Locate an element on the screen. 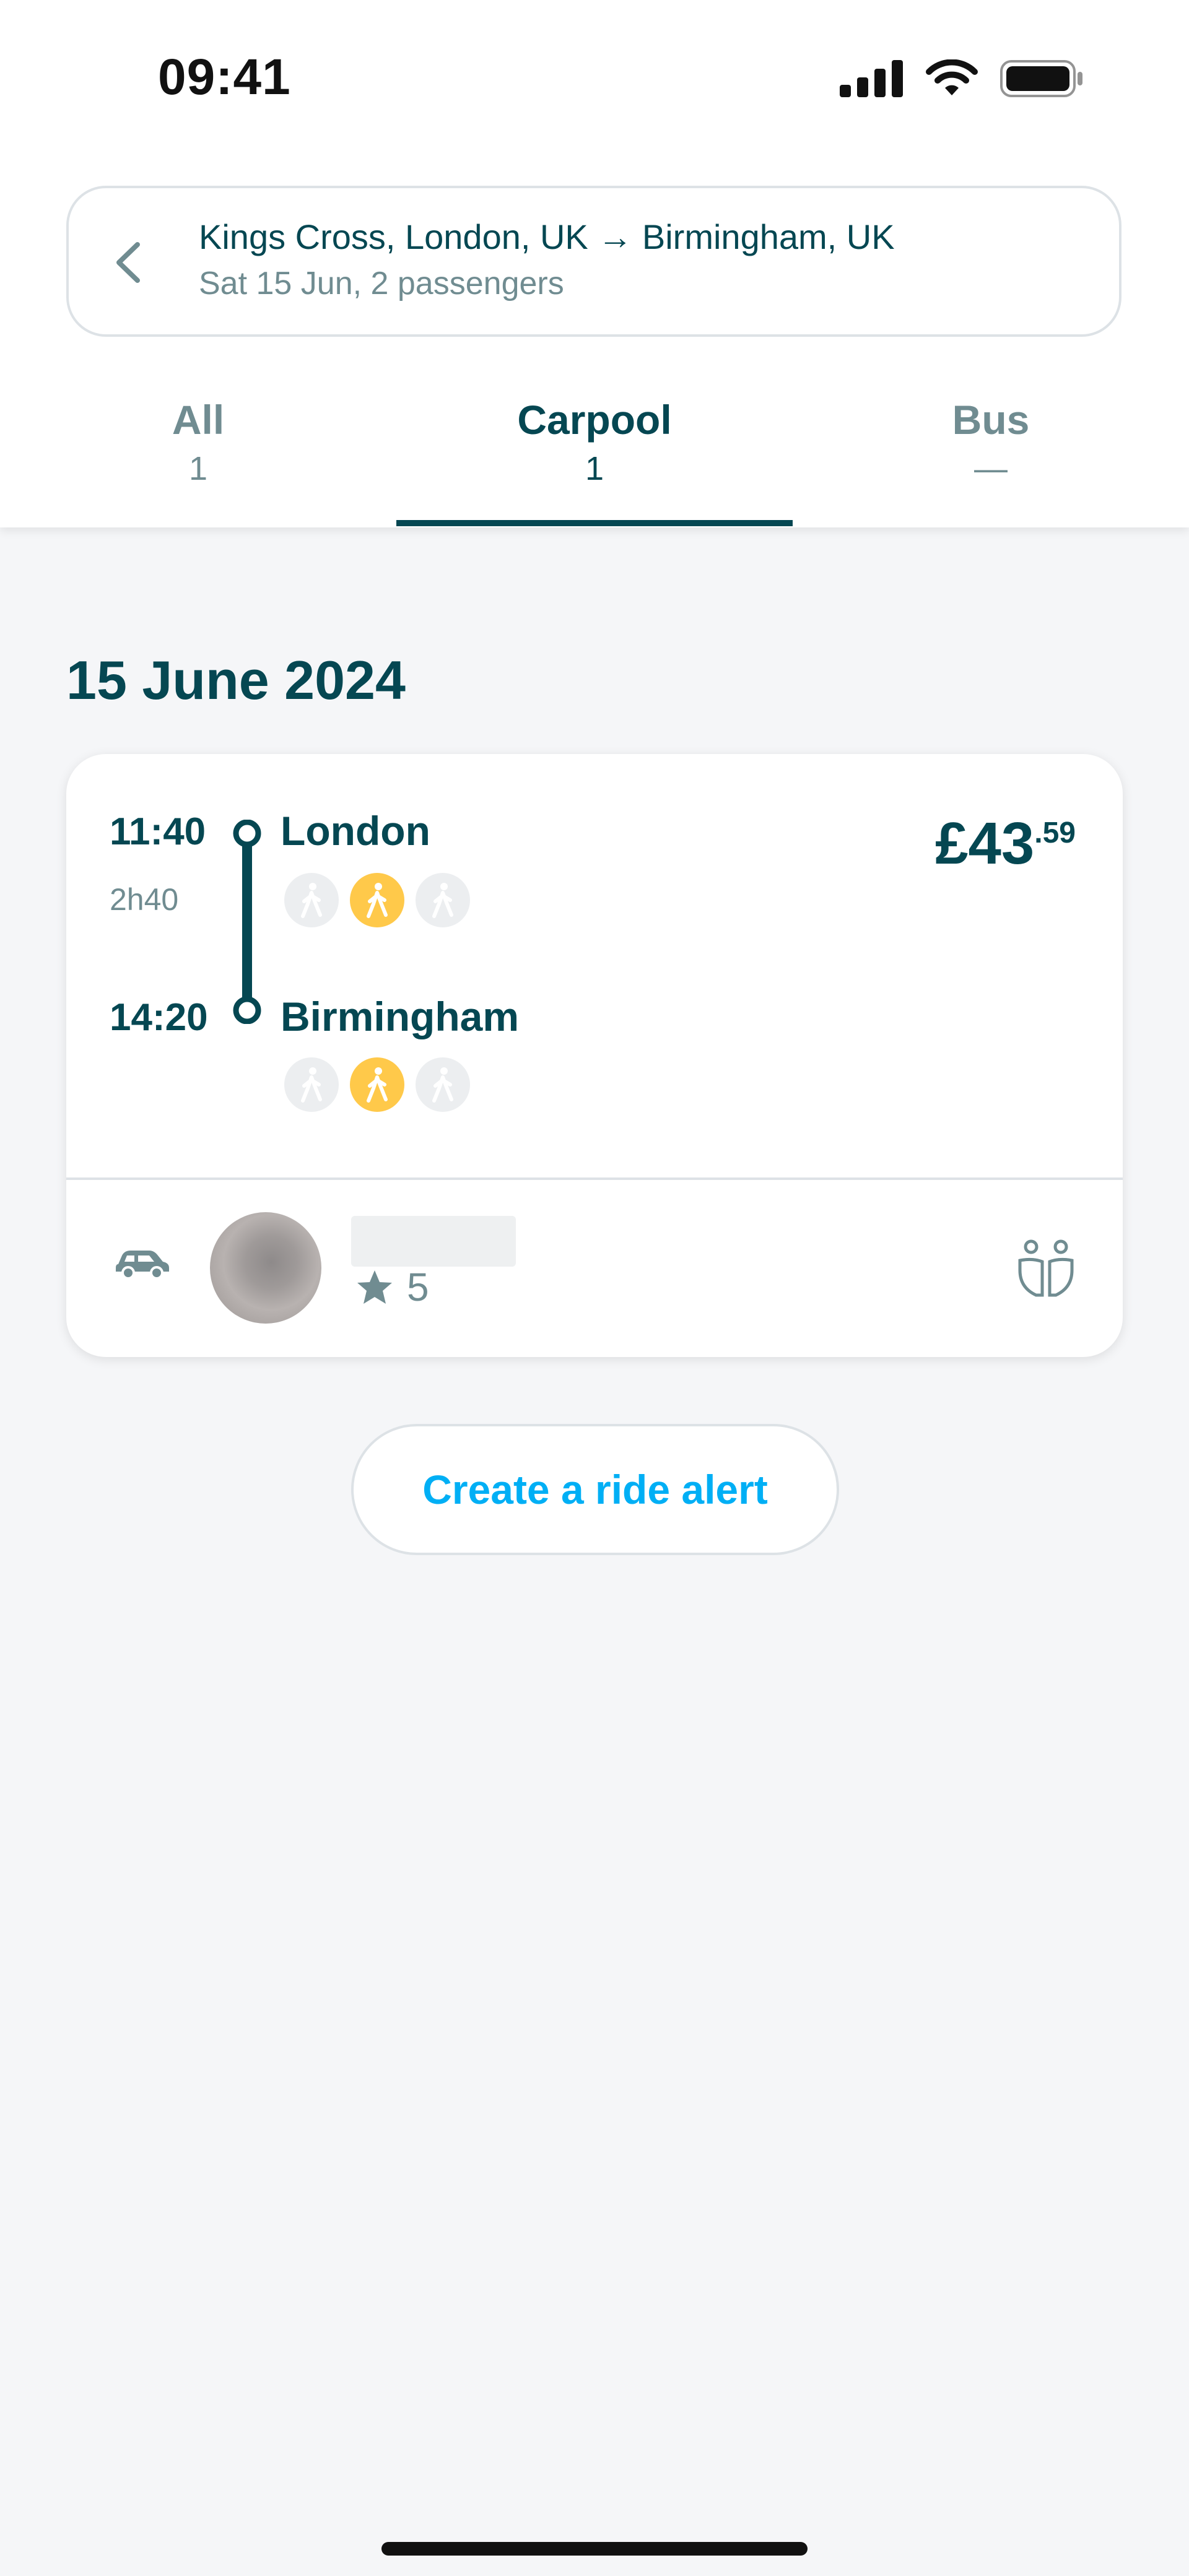 The height and width of the screenshot is (2576, 1189). arrival-proximity is located at coordinates (377, 1084).